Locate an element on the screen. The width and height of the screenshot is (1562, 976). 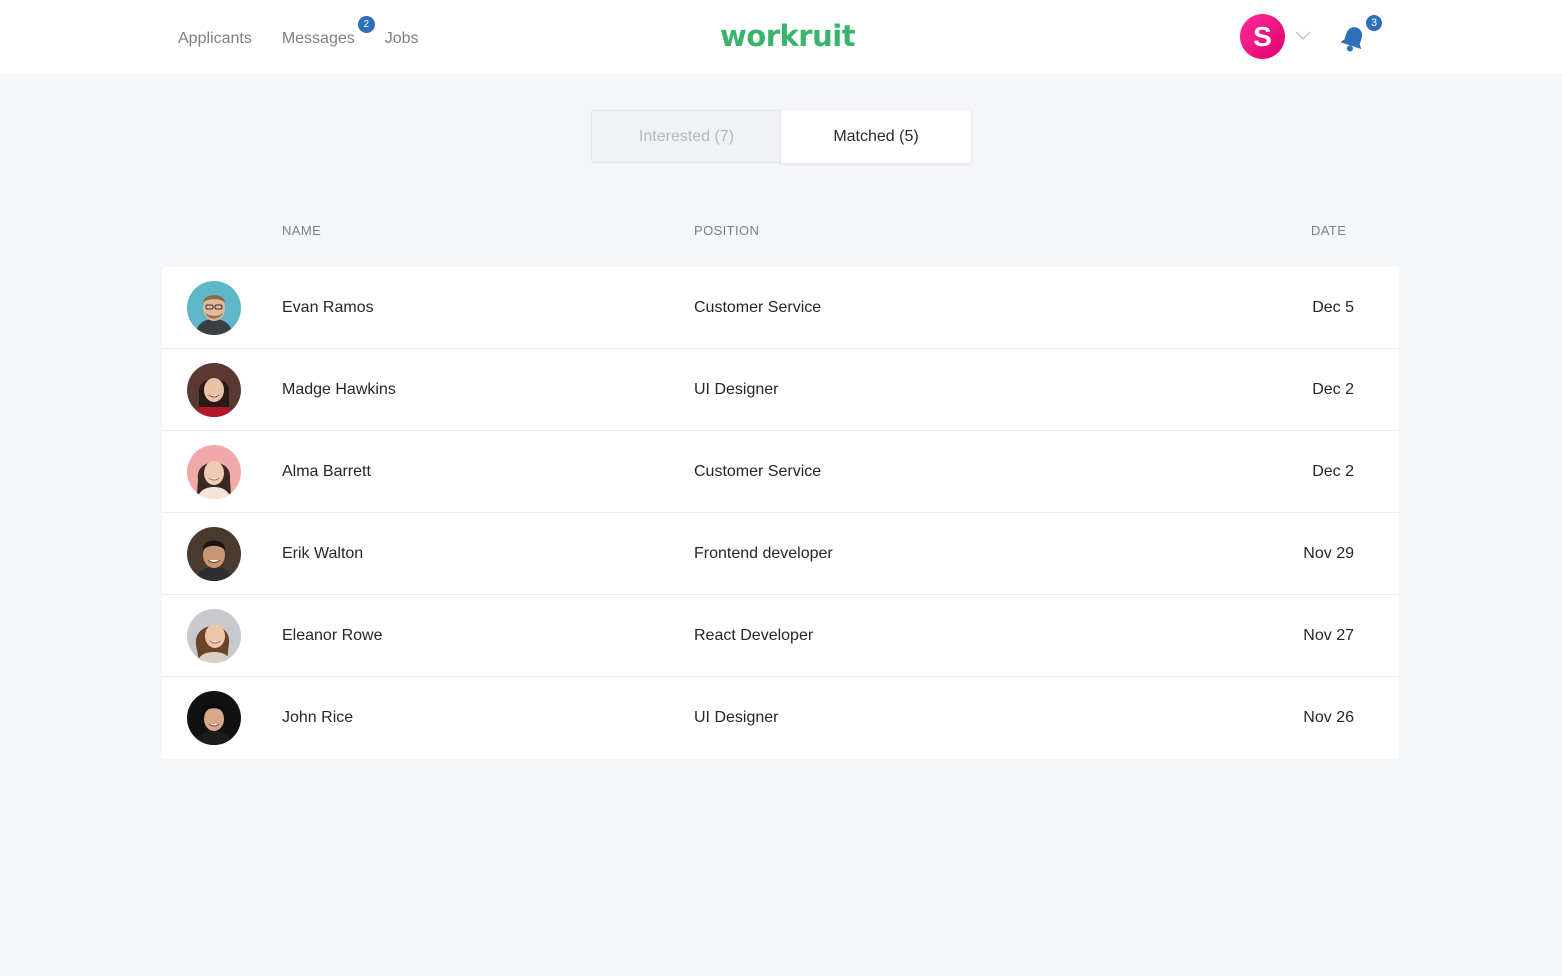
chevron-down-icon is located at coordinates (1303, 35).